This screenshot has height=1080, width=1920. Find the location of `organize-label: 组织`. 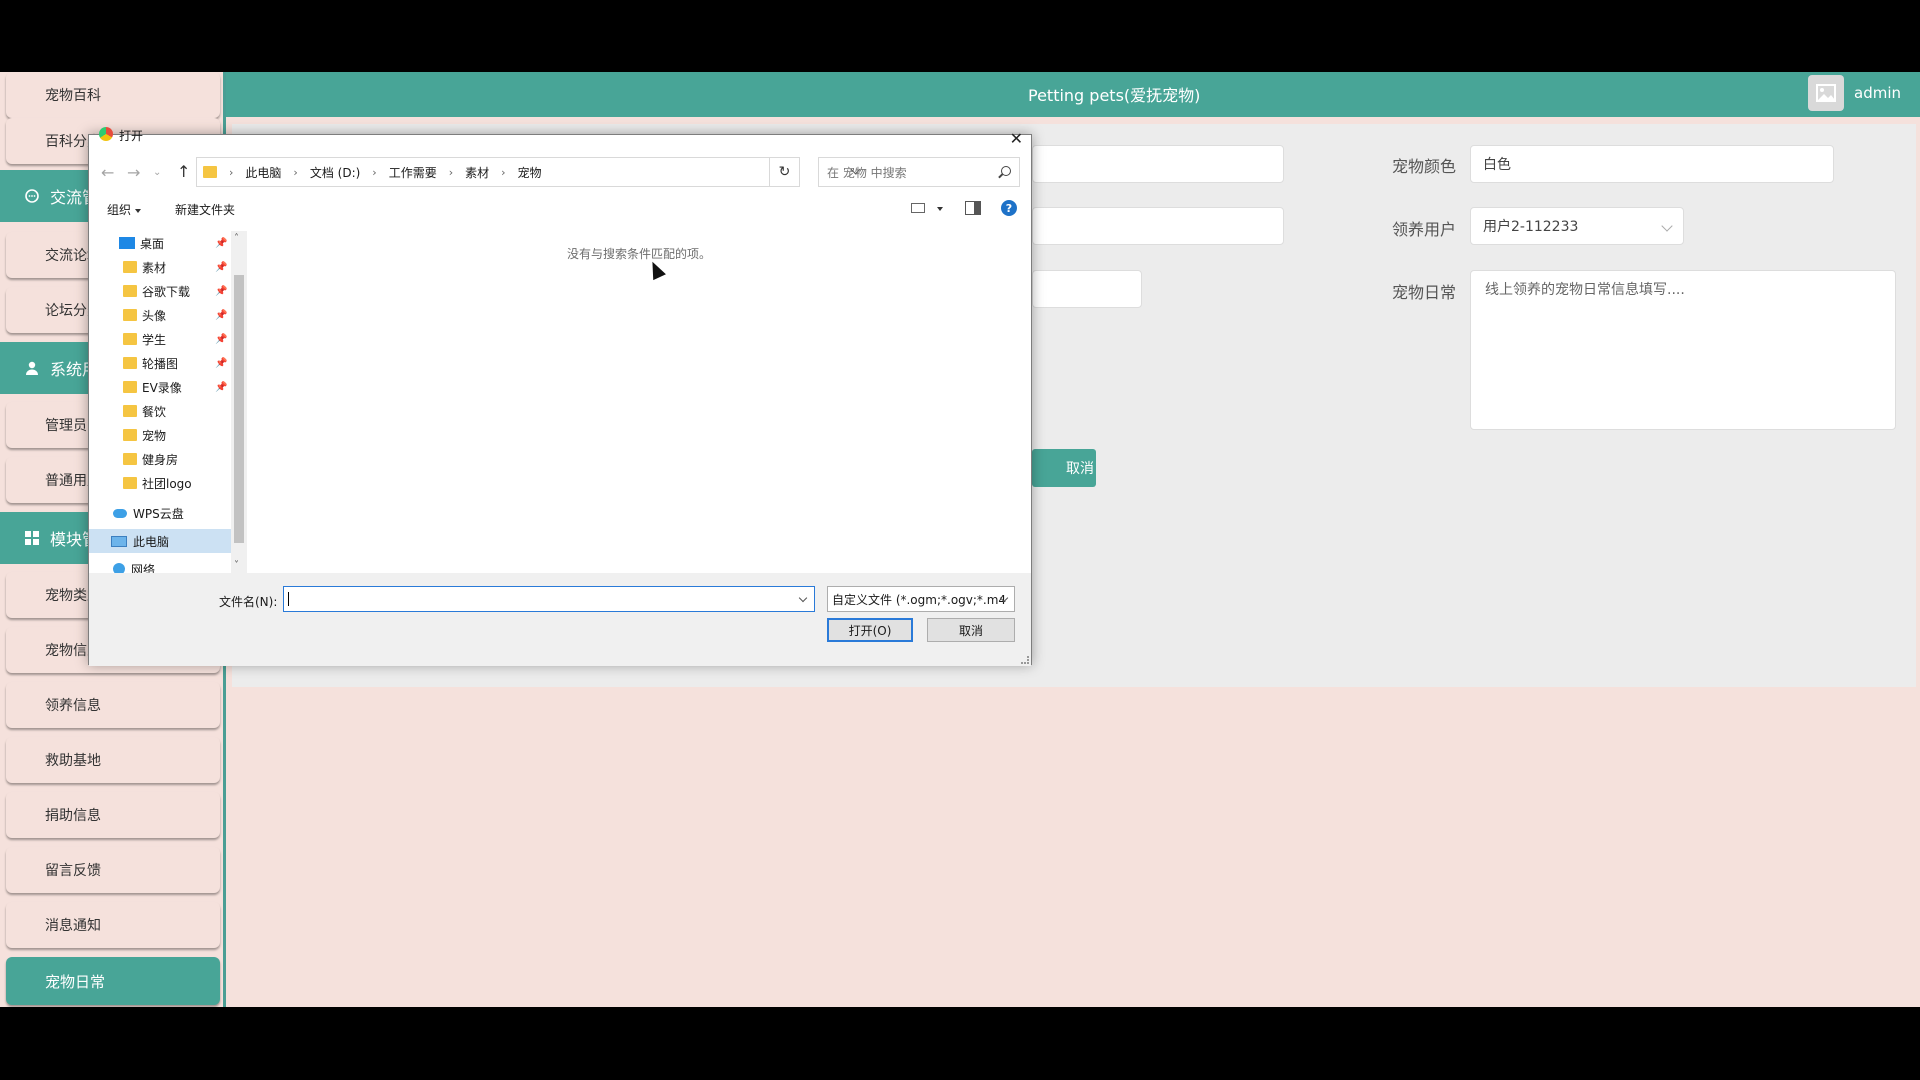

organize-label: 组织 is located at coordinates (119, 210).